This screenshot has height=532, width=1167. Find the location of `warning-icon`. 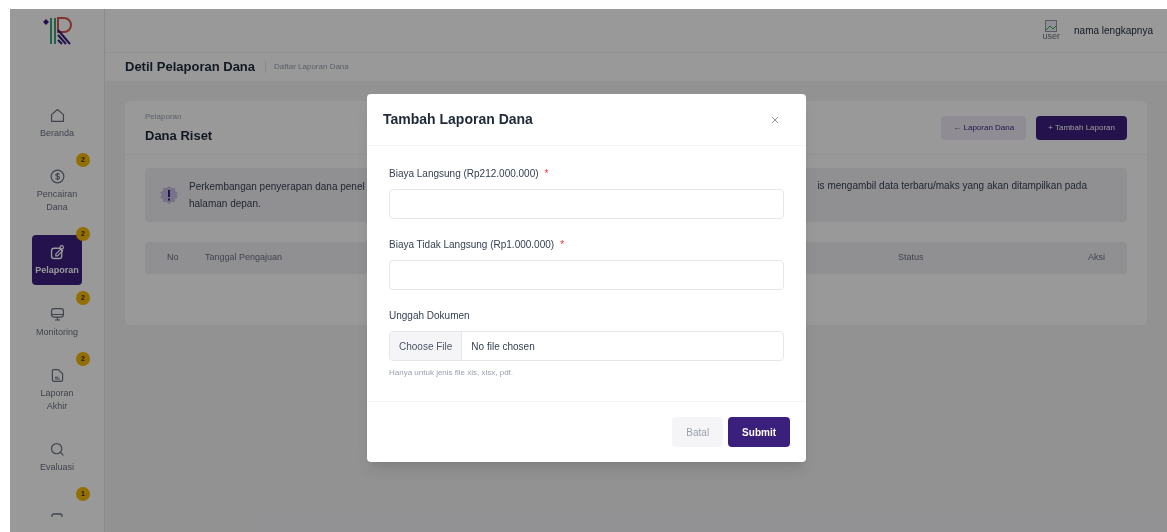

warning-icon is located at coordinates (169, 194).